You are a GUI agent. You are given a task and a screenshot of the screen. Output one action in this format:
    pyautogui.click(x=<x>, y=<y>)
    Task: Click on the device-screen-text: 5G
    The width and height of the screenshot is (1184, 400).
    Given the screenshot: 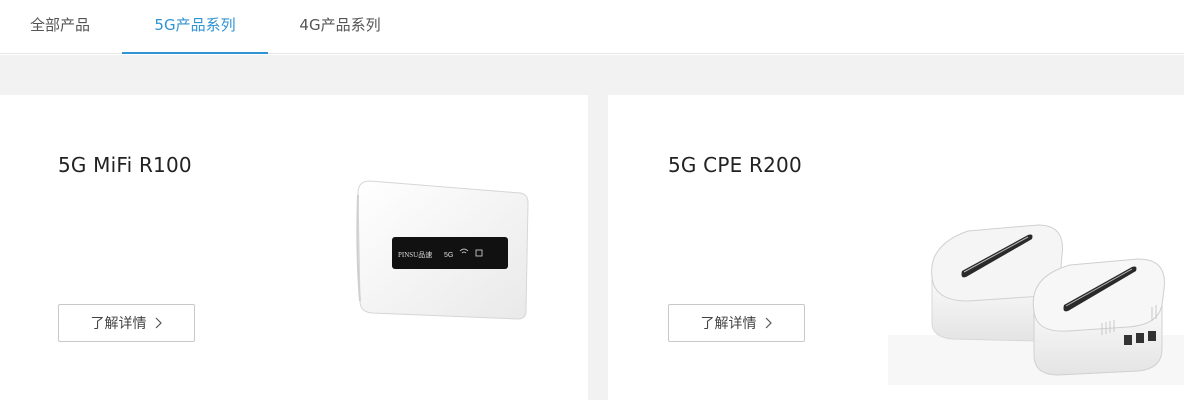 What is the action you would take?
    pyautogui.click(x=448, y=255)
    